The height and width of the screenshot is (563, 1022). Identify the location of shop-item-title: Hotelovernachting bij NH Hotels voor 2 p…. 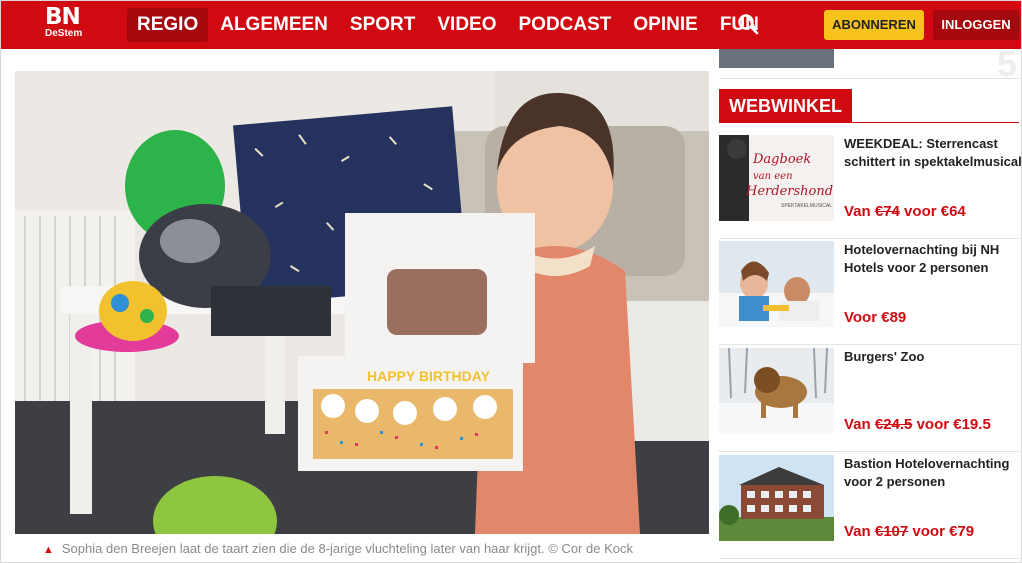
(932, 259).